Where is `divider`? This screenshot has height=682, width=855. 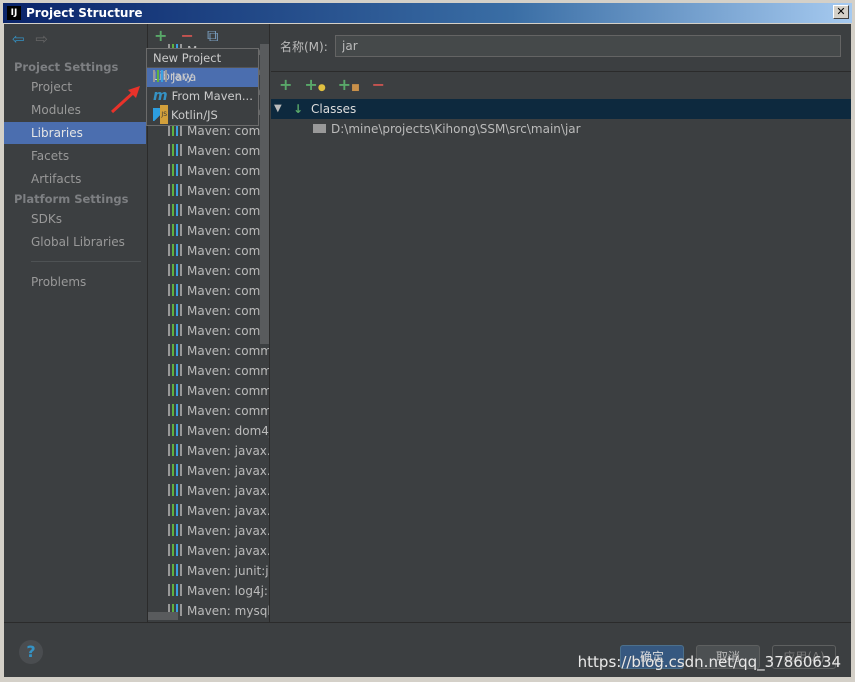 divider is located at coordinates (561, 71).